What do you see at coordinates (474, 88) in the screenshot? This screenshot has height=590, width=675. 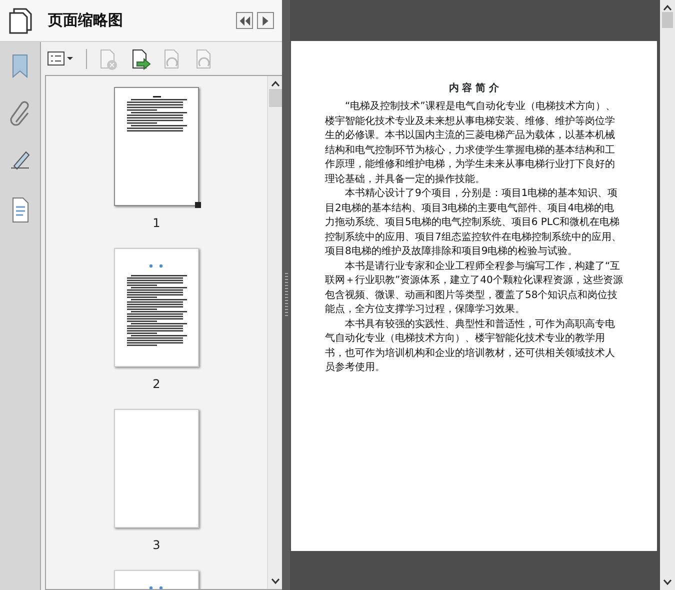 I see `document-heading: 内 容 简 介` at bounding box center [474, 88].